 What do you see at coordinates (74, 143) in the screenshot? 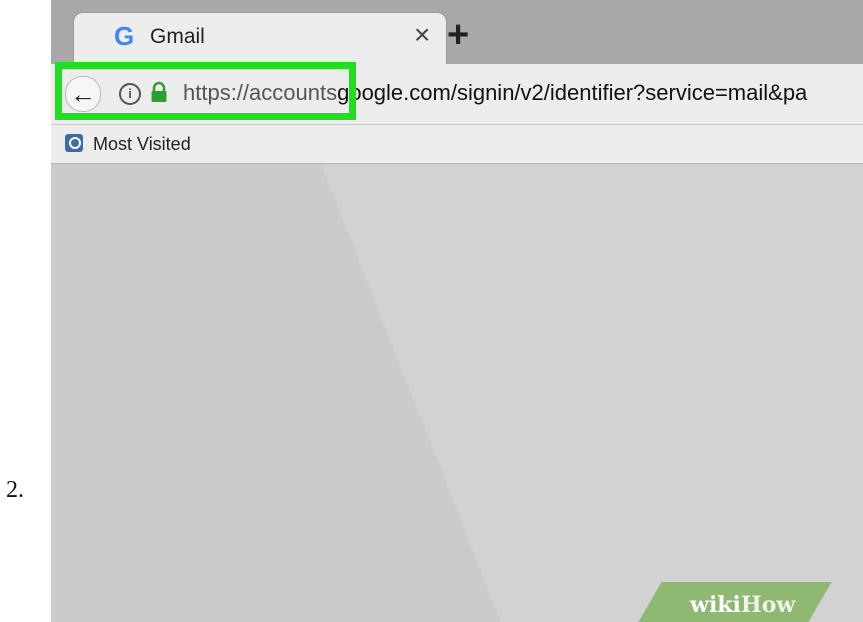
I see `bookmarks-folder-icon` at bounding box center [74, 143].